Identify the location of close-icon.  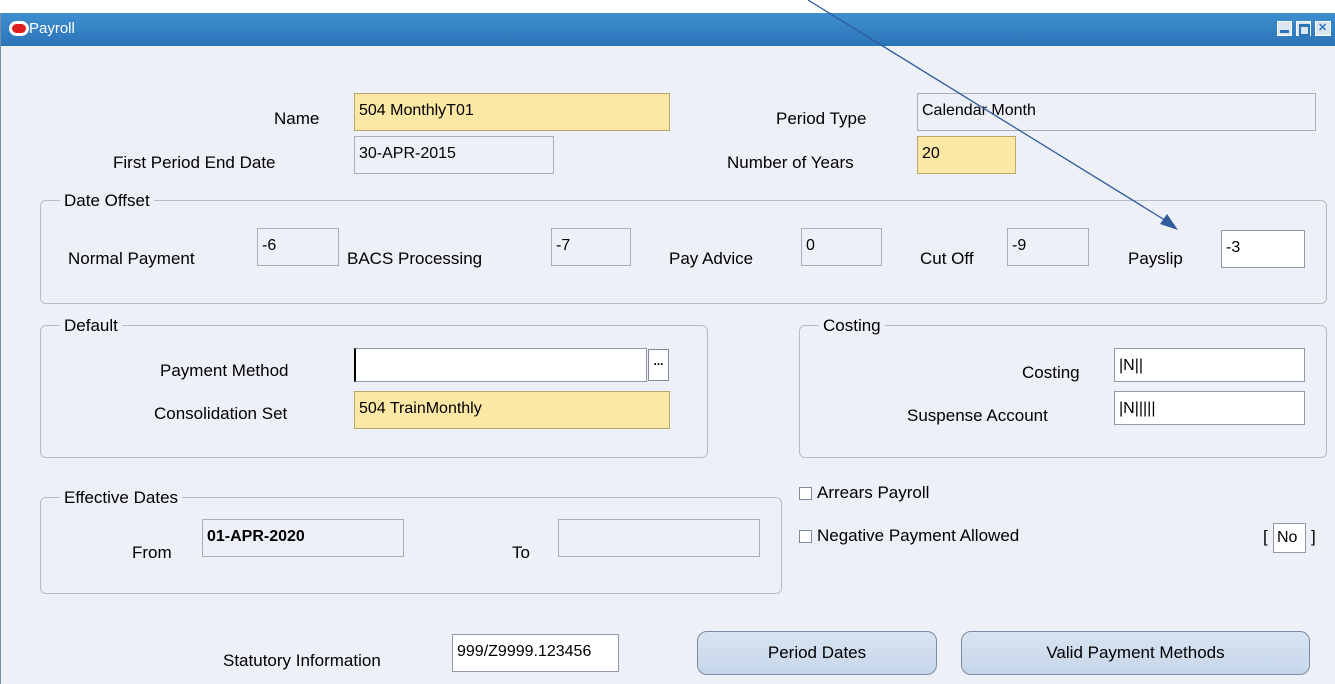
(1323, 28).